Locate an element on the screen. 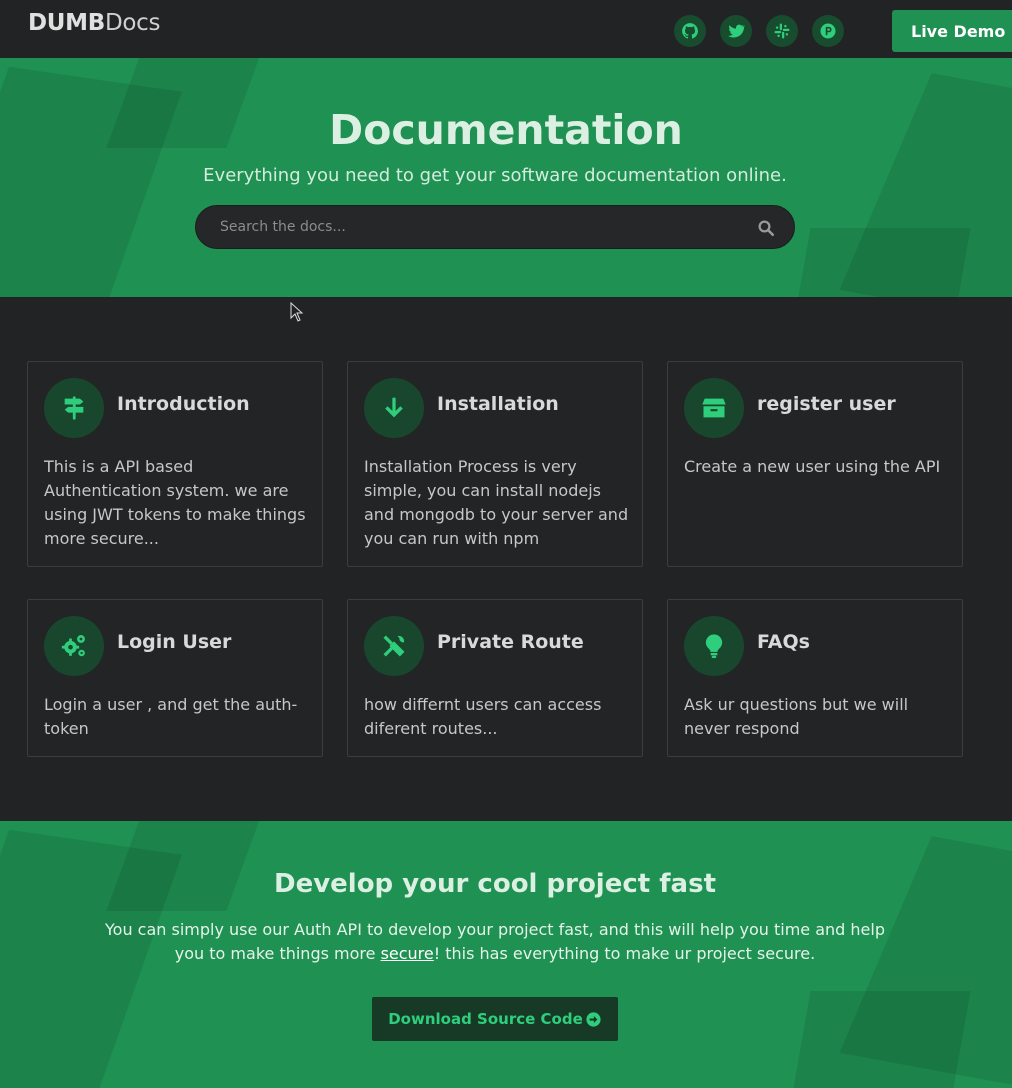 This screenshot has width=1012, height=1088. page-title: Documentation is located at coordinates (506, 130).